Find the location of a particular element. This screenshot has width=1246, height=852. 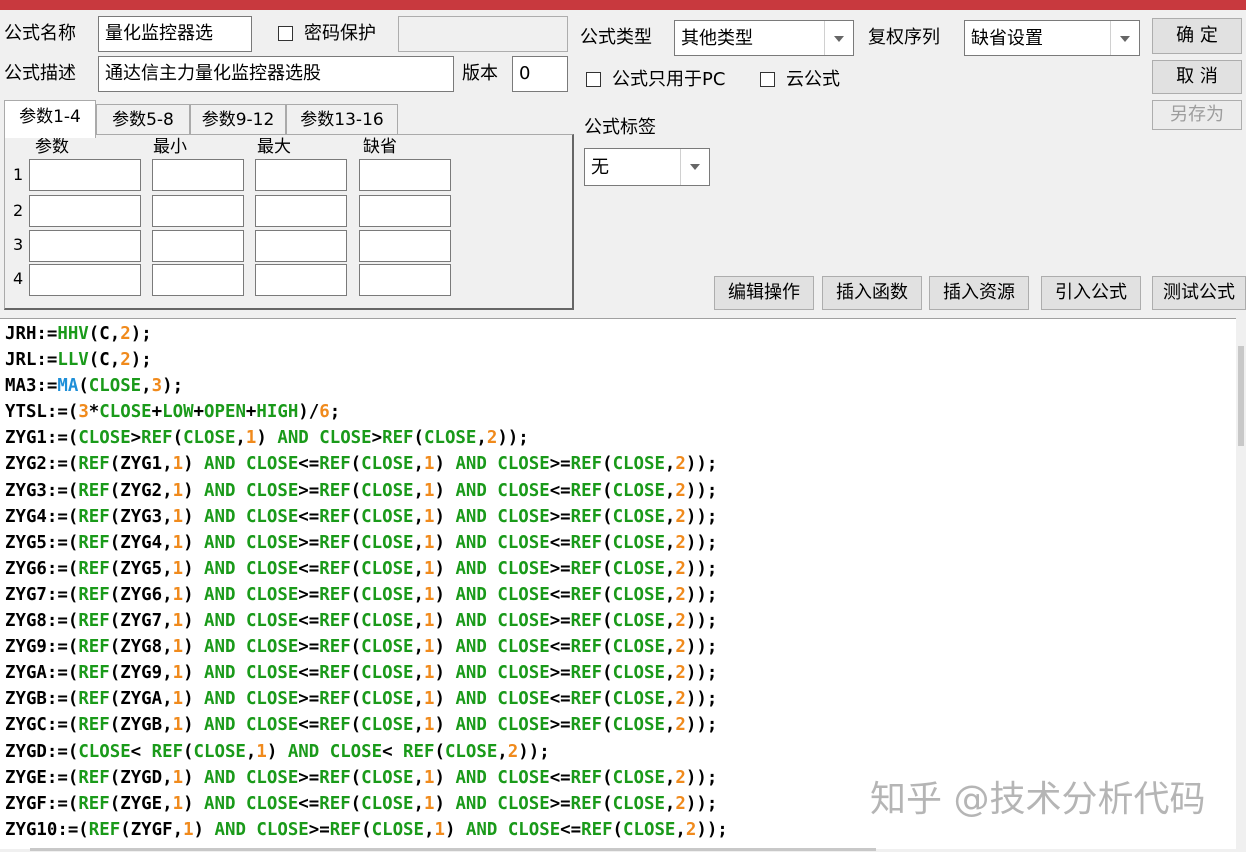

param-3-default is located at coordinates (405, 246).